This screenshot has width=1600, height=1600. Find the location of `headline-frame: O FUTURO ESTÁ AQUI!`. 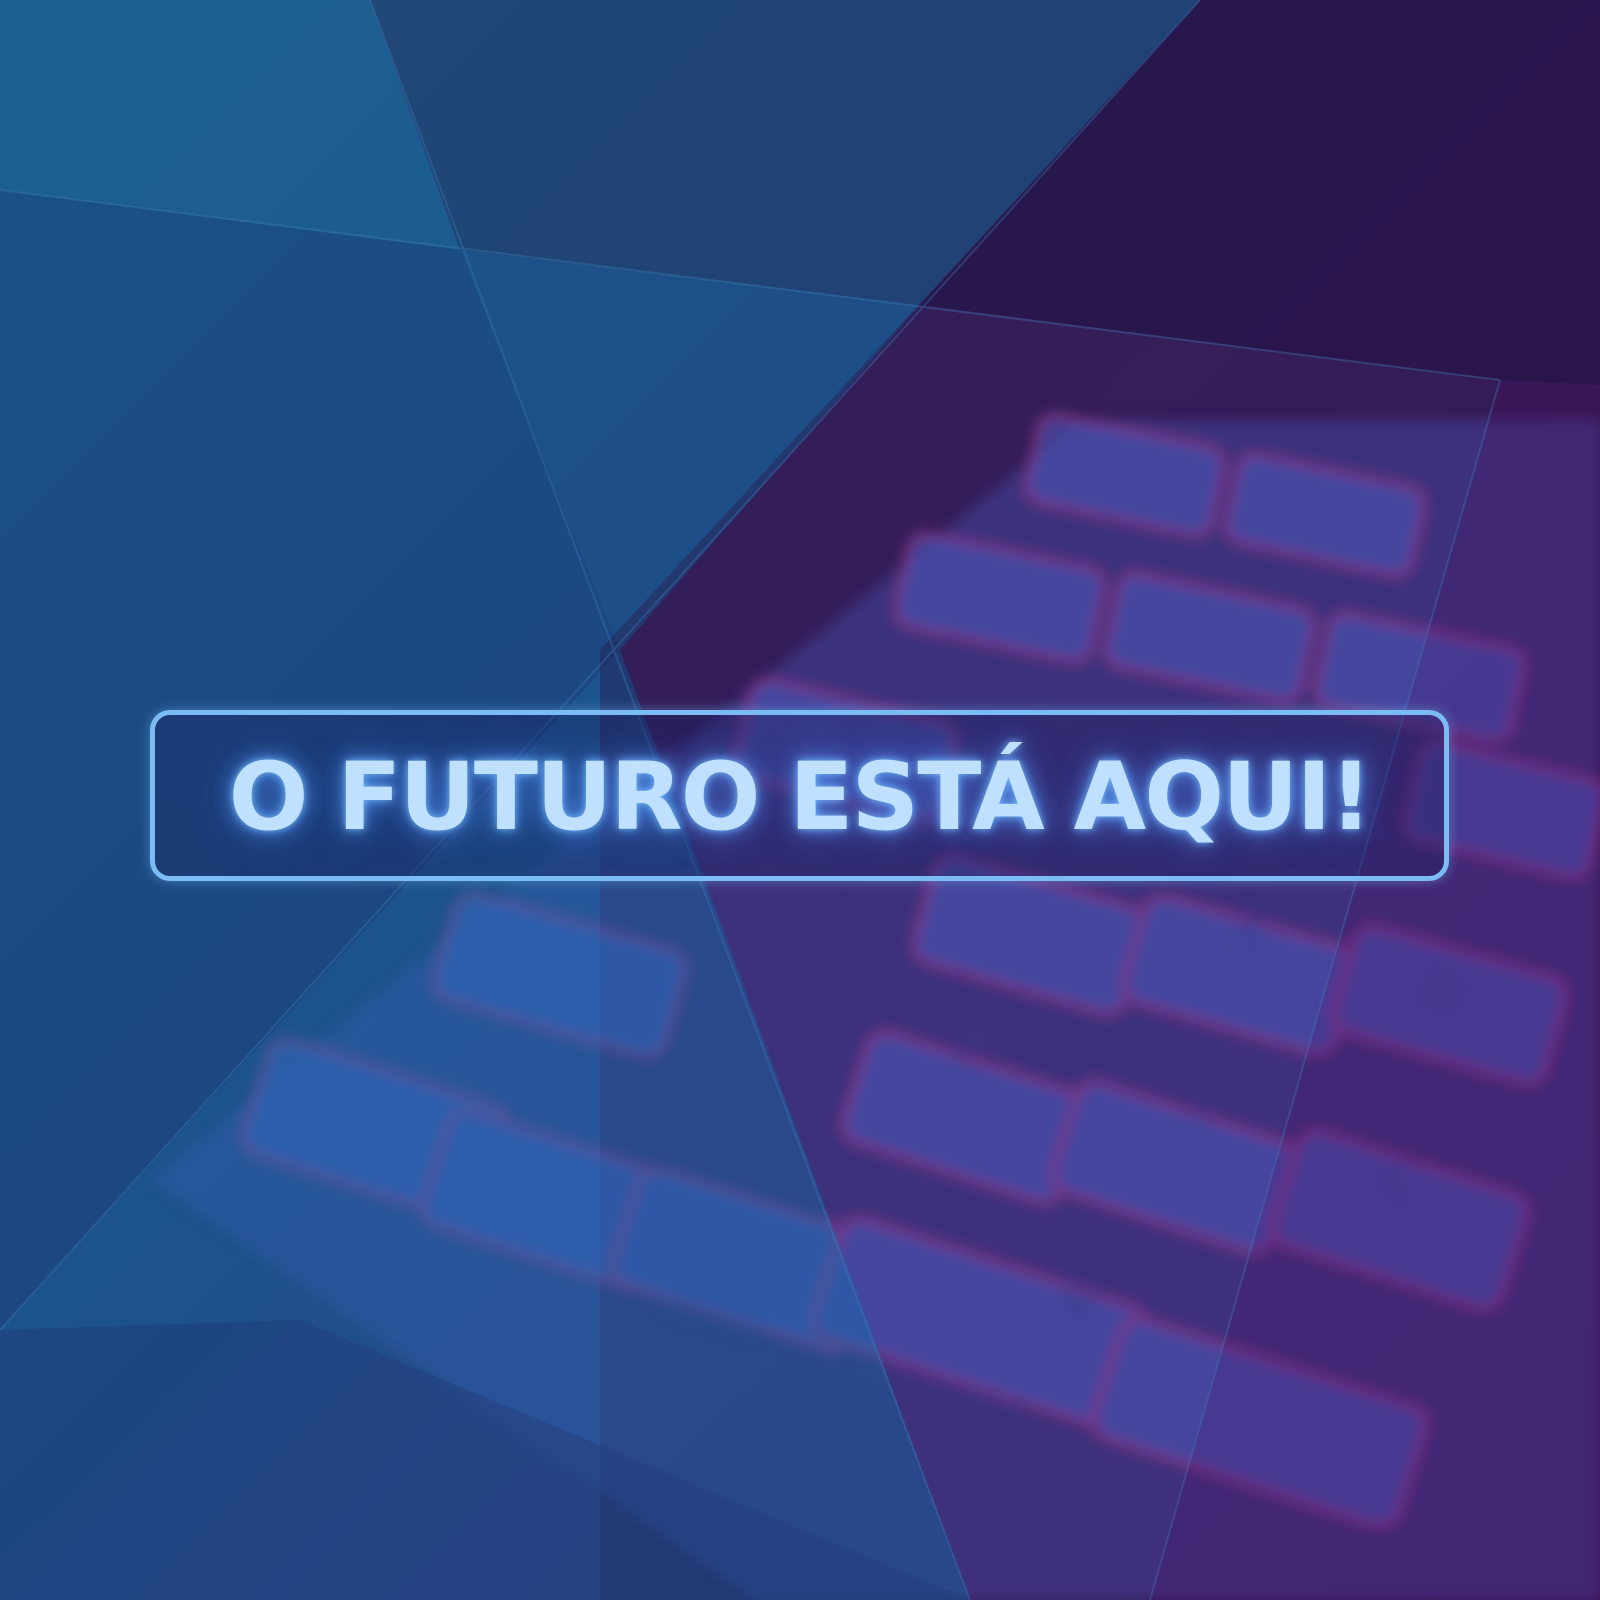

headline-frame: O FUTURO ESTÁ AQUI! is located at coordinates (799, 795).